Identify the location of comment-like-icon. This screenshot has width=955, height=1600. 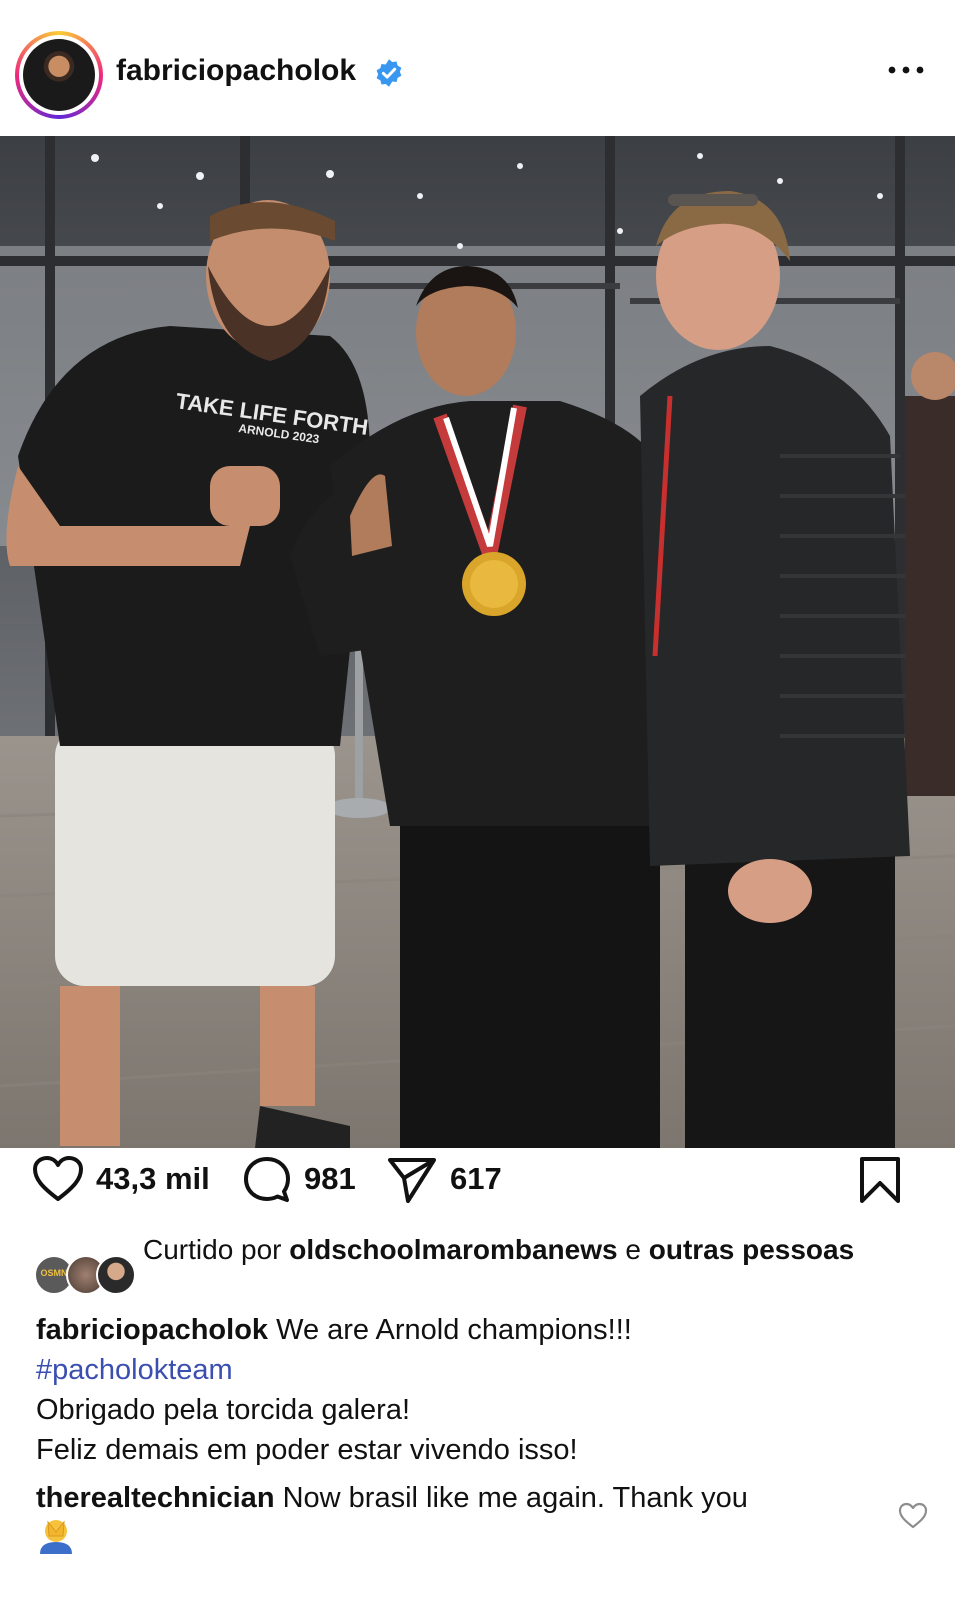
(913, 1516).